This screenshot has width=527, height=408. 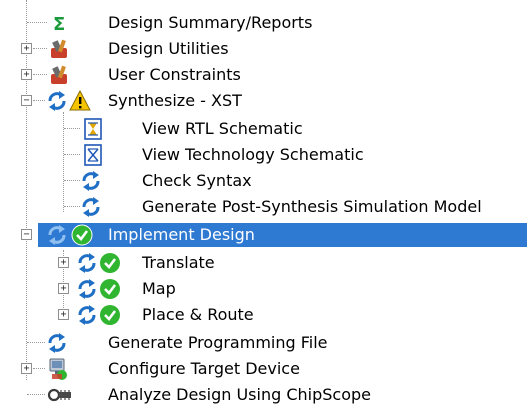 I want to click on tree-item-generate-post-synthesis-simulation-model: Generate Post-Synthesis Simulation Model, so click(x=263, y=207).